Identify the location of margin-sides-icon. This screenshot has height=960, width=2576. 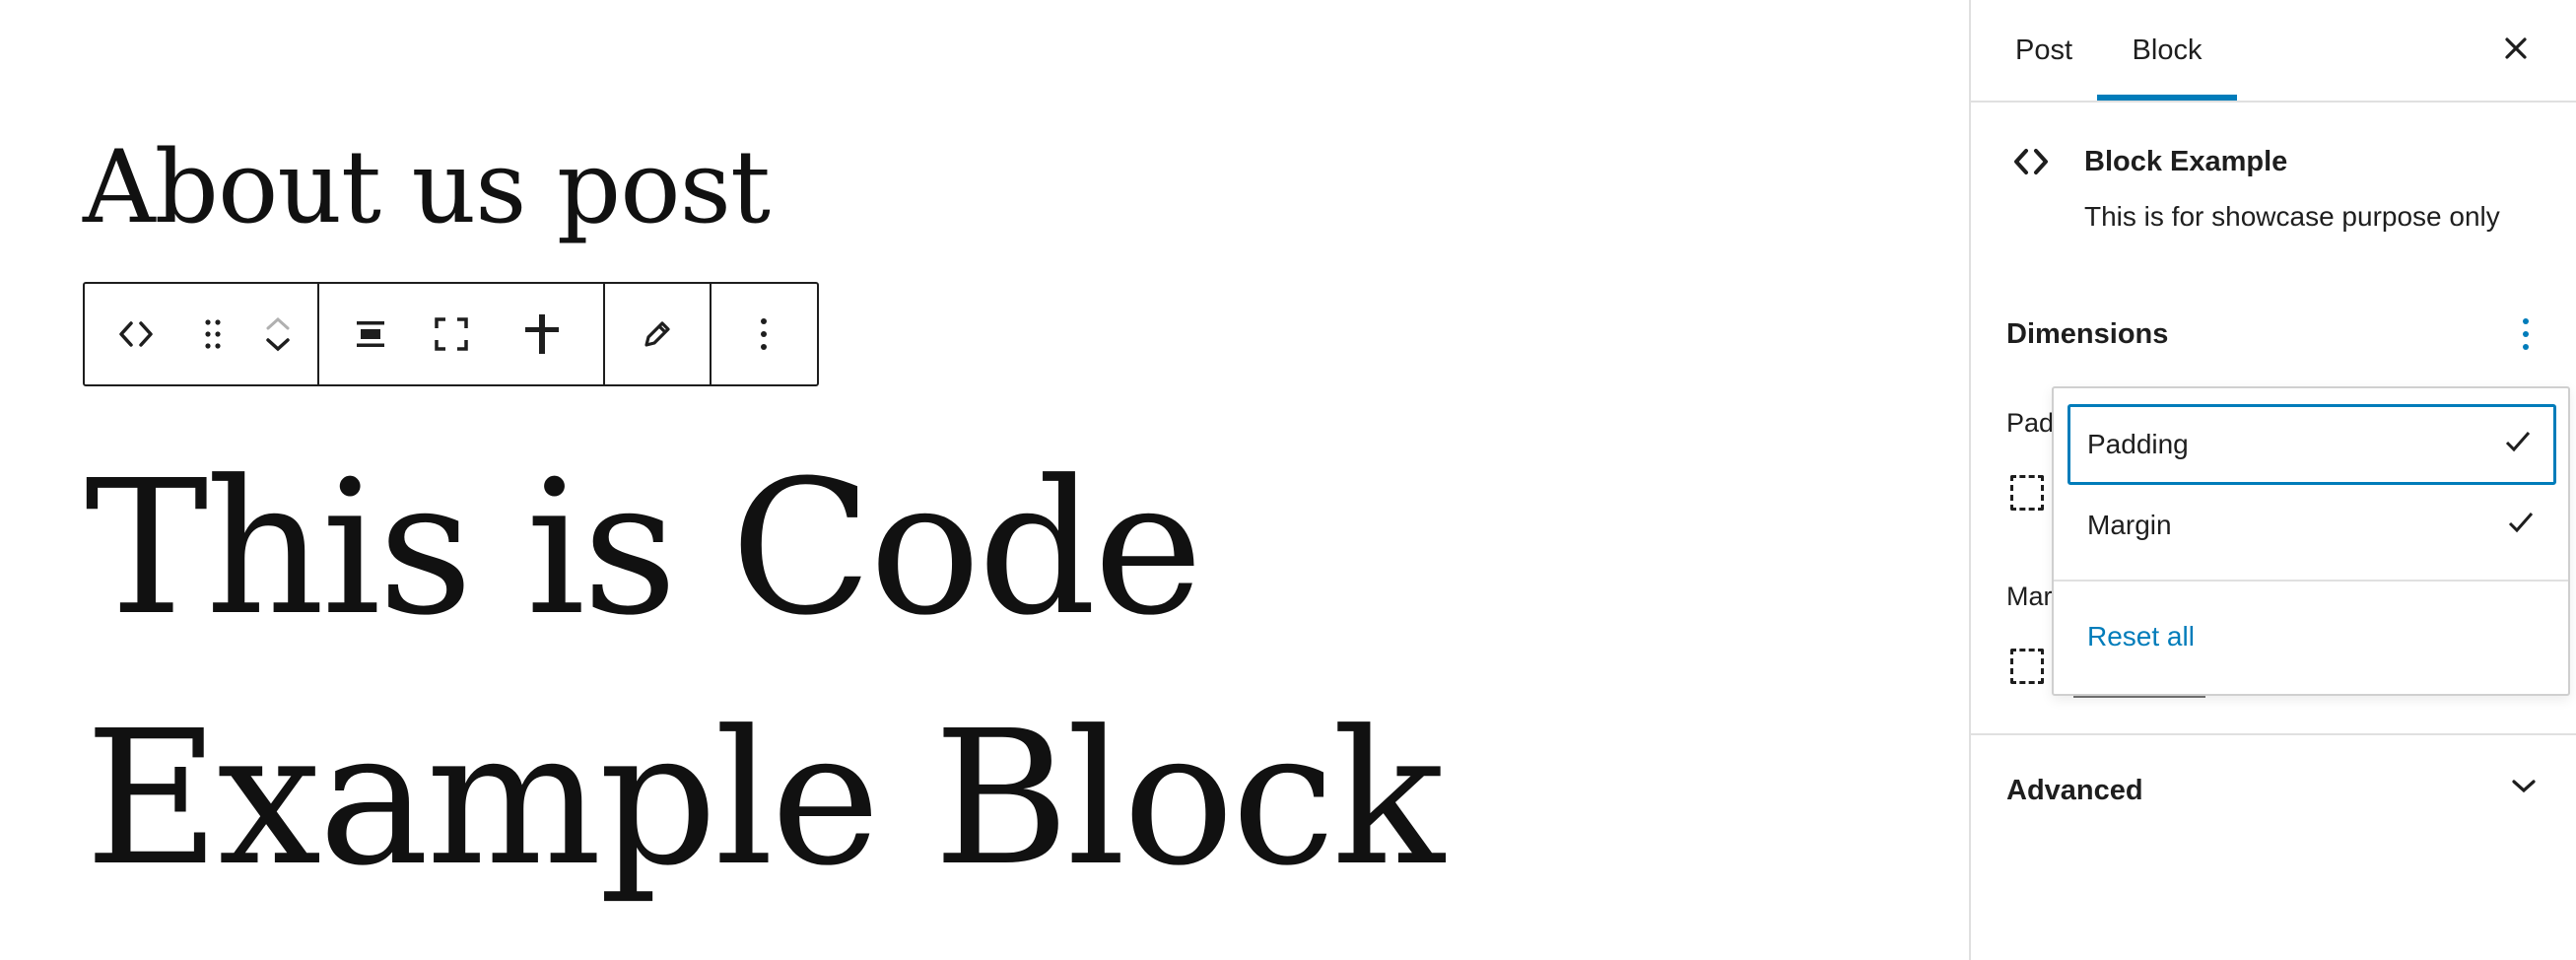
(2027, 666).